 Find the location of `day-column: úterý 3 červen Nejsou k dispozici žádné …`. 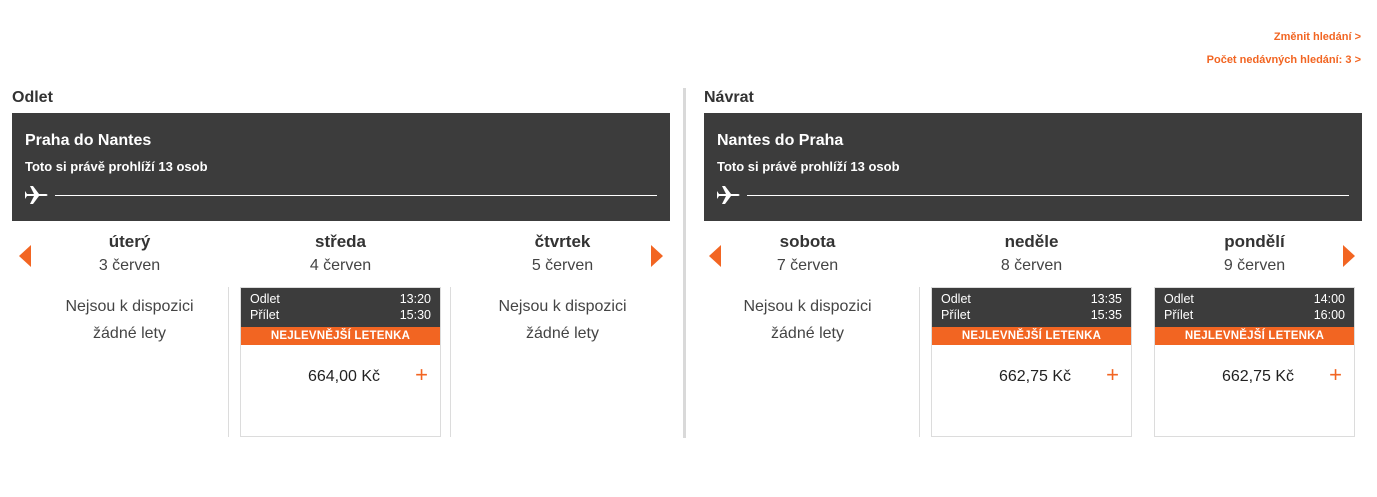

day-column: úterý 3 červen Nejsou k dispozici žádné … is located at coordinates (129, 284).